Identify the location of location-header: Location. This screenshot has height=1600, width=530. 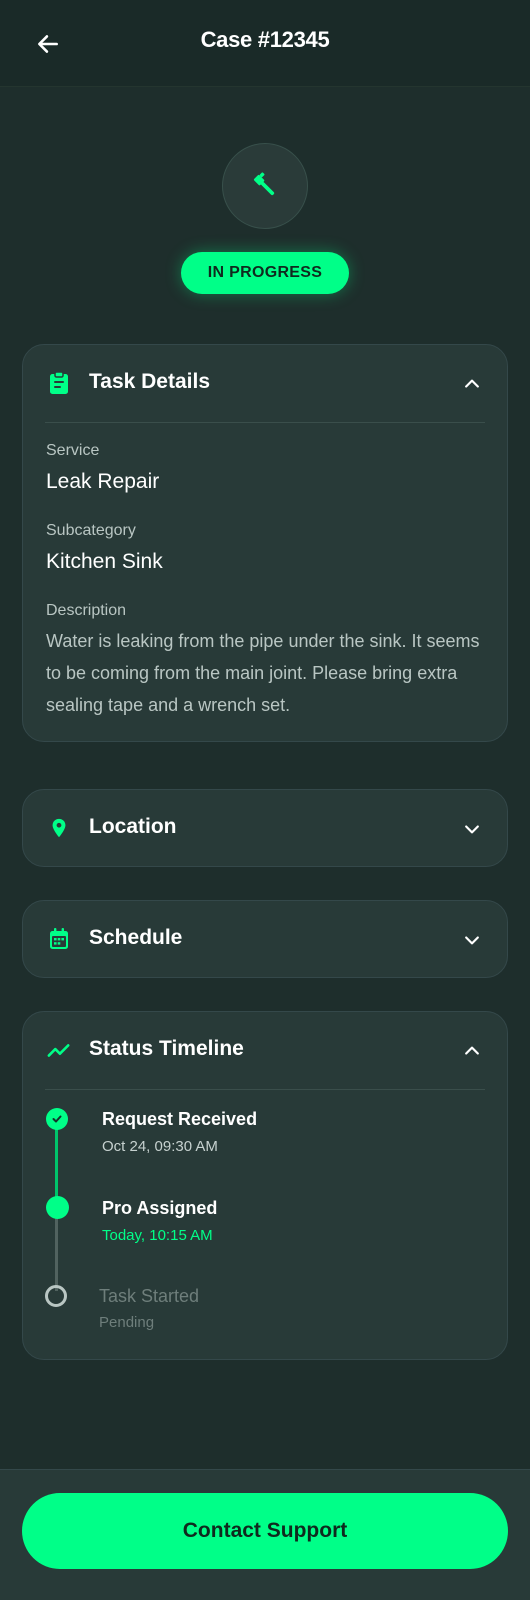
(265, 828).